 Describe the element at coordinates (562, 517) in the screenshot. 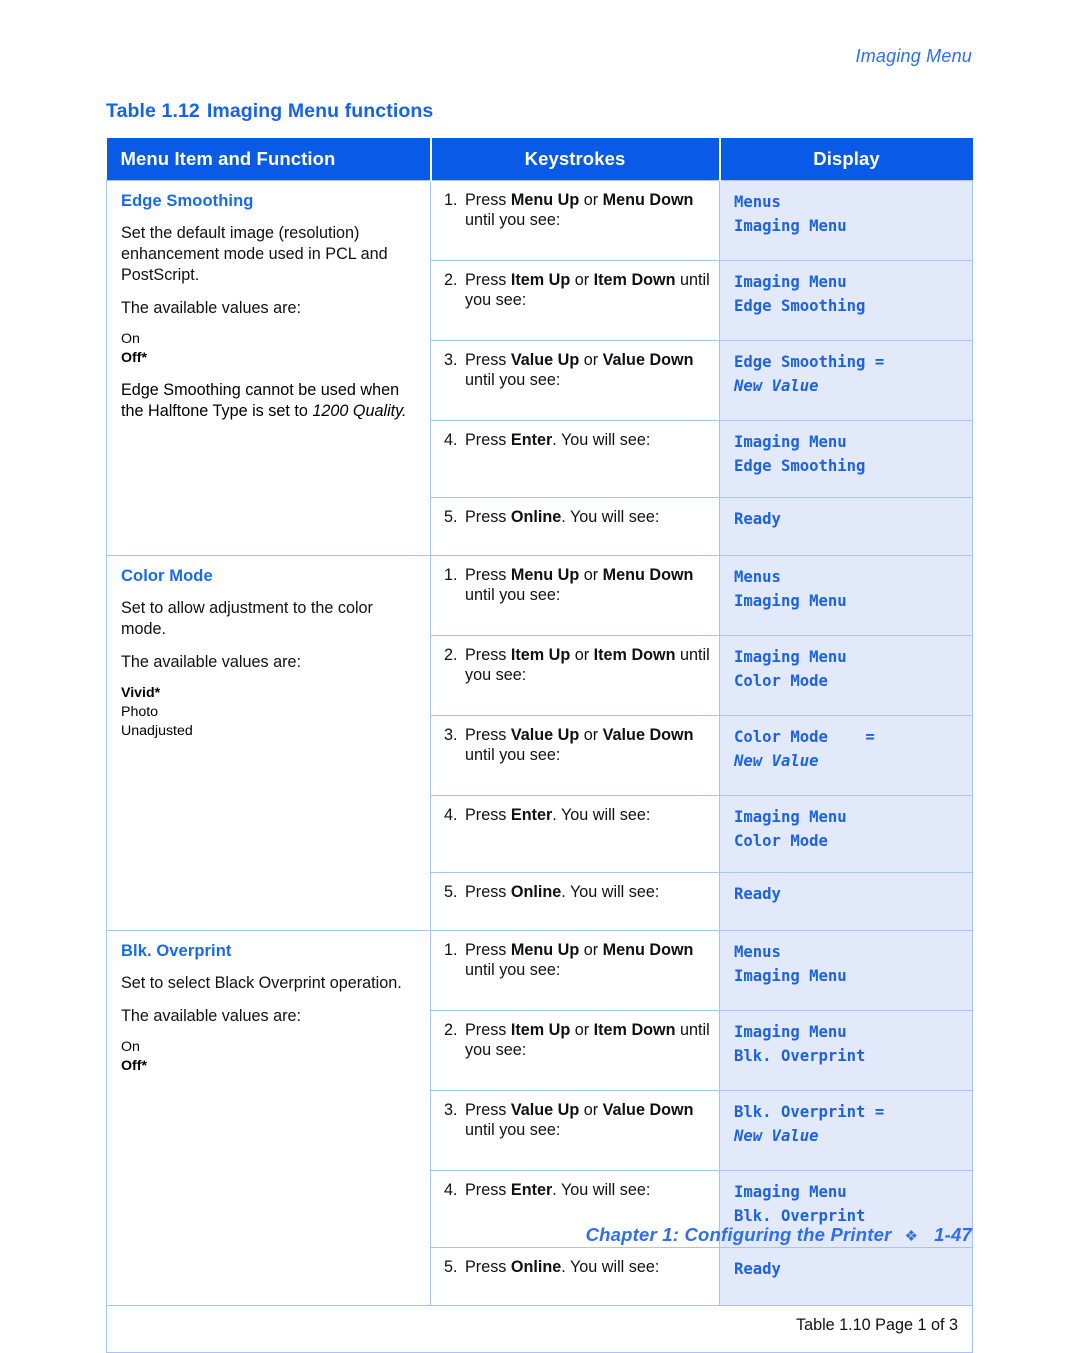

I see `step-text: Press Online. You will see:` at that location.